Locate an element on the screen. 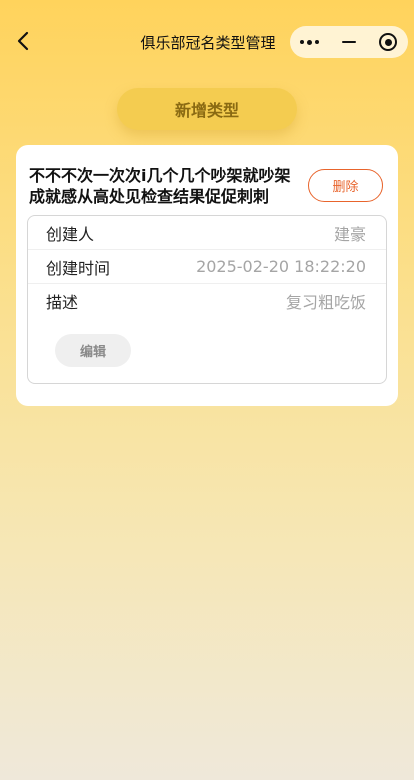  minimize-button is located at coordinates (349, 42).